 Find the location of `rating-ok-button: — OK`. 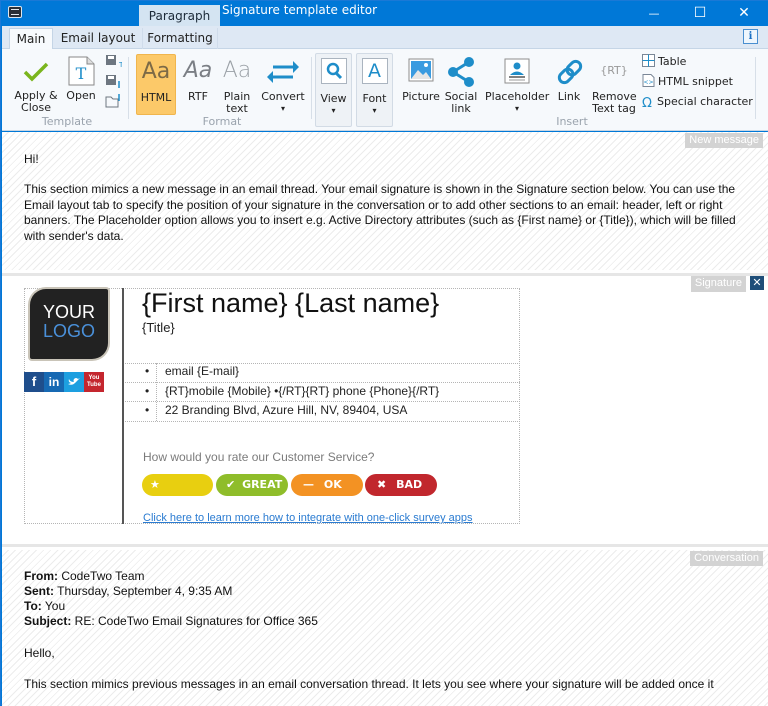

rating-ok-button: — OK is located at coordinates (327, 485).